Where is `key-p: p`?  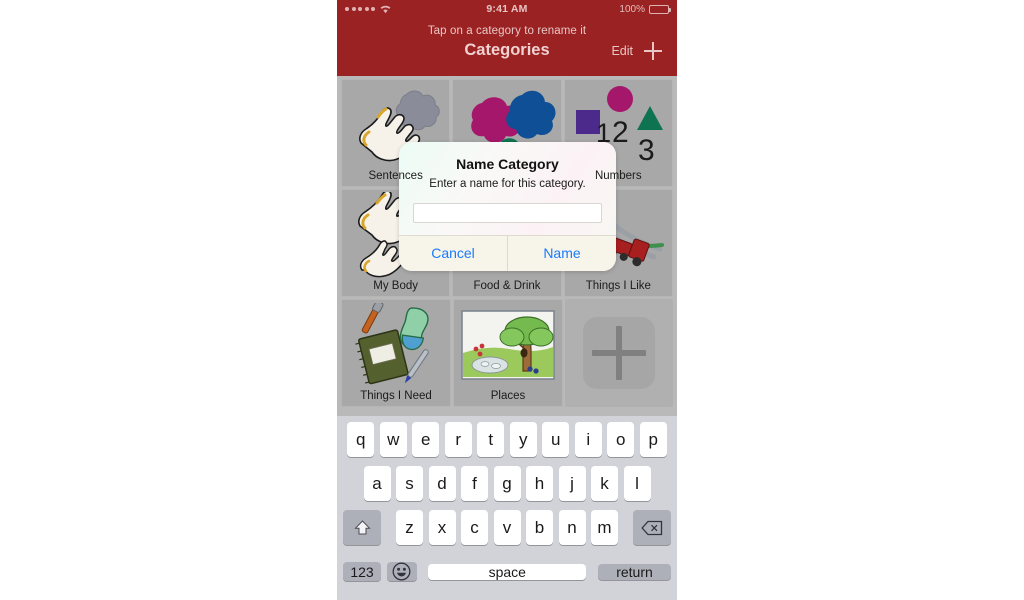 key-p: p is located at coordinates (653, 439).